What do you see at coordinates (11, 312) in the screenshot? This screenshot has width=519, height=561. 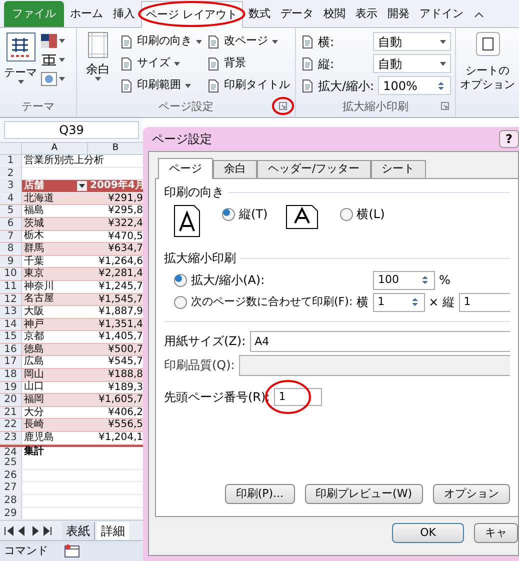 I see `row-number: 13` at bounding box center [11, 312].